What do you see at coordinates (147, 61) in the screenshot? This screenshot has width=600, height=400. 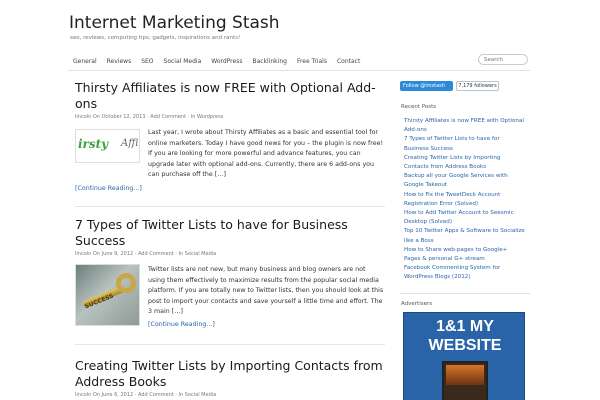 I see `nav-item-seo: SEO` at bounding box center [147, 61].